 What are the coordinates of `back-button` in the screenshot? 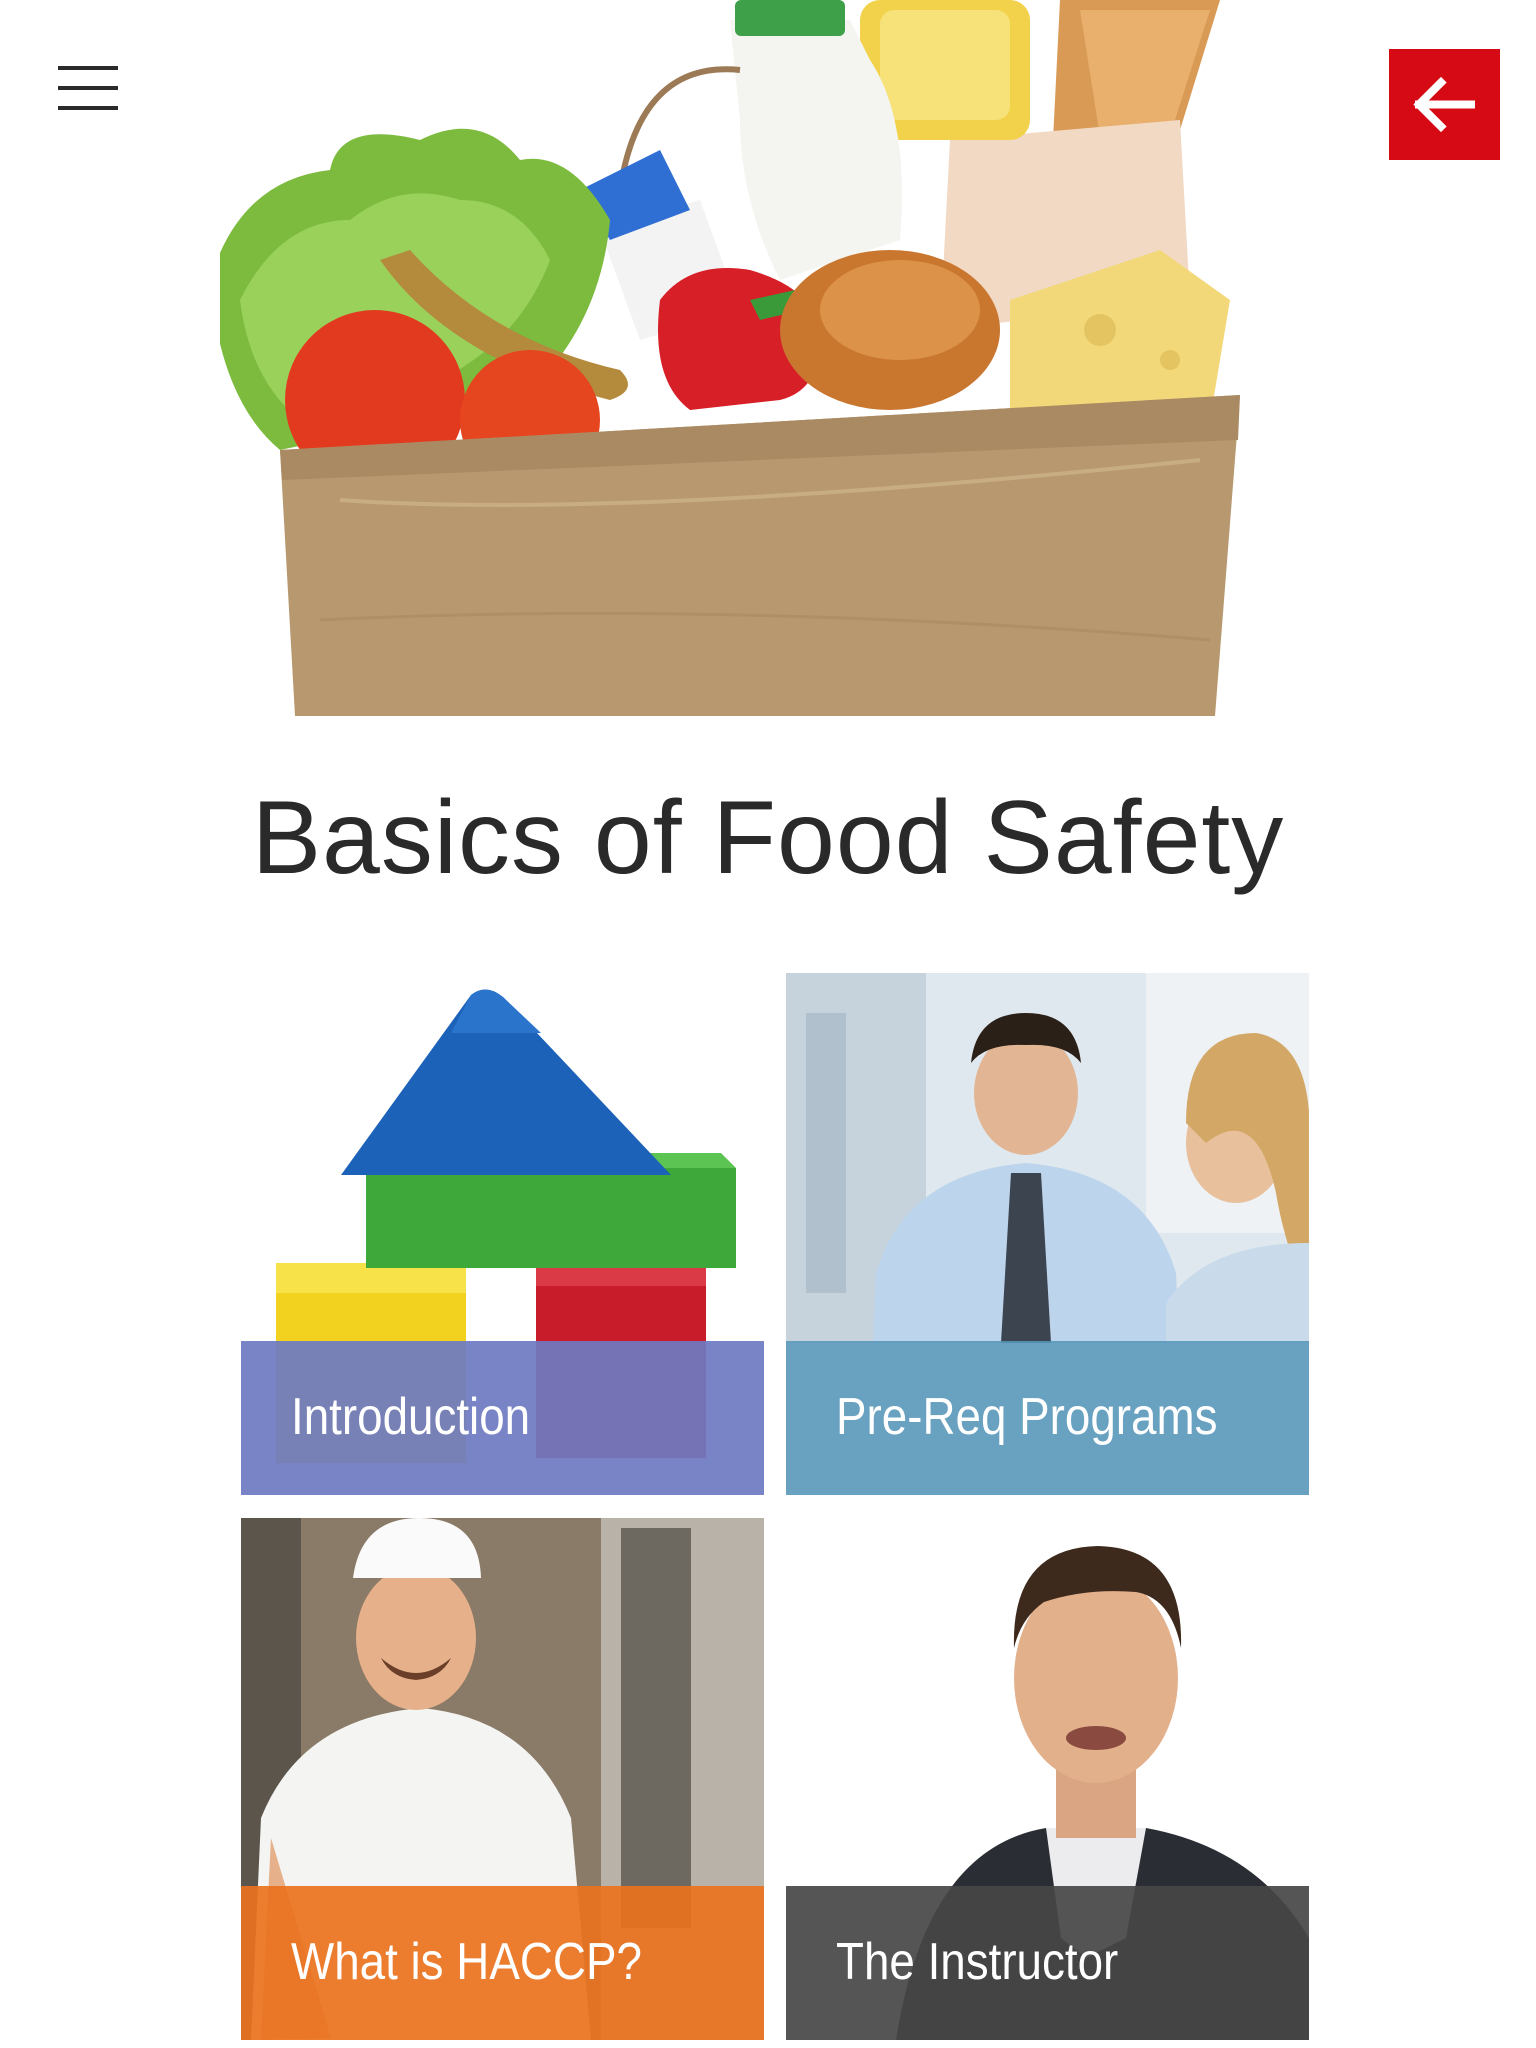 It's located at (1444, 104).